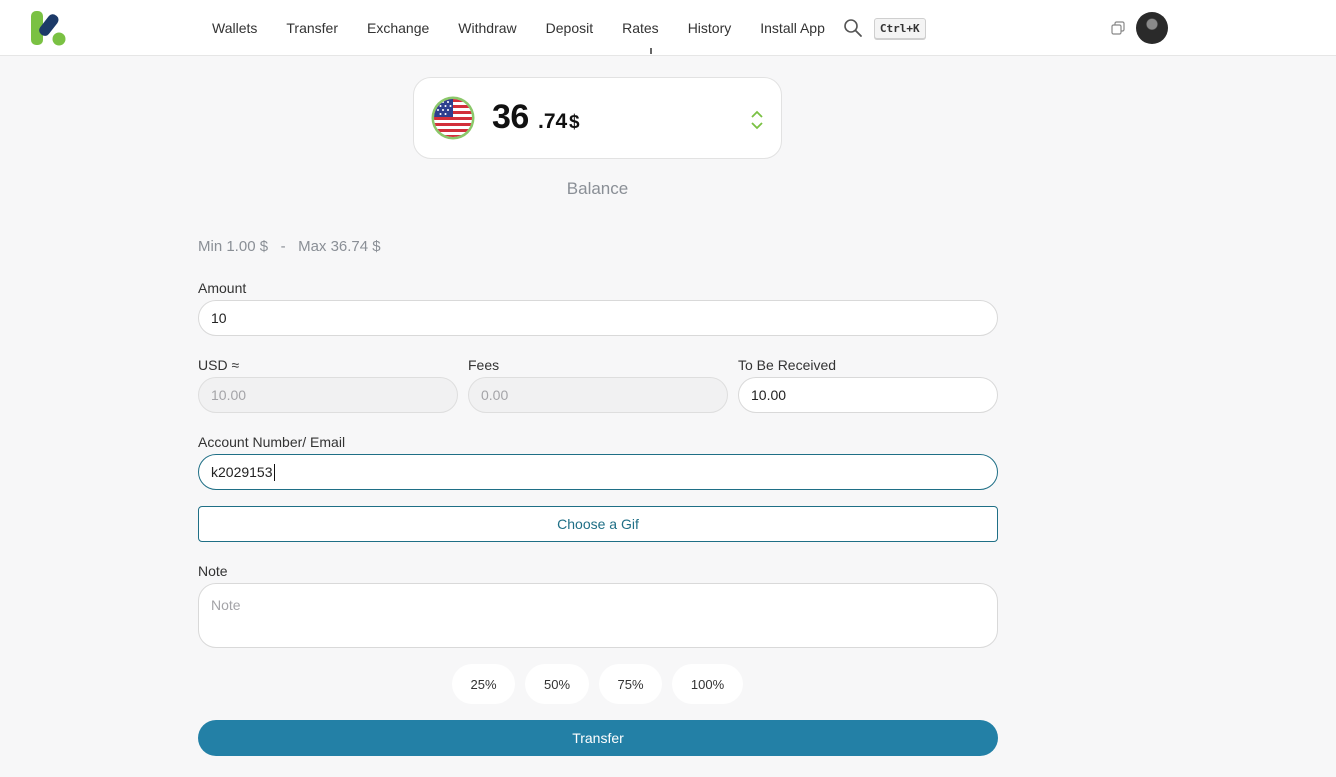  I want to click on amount-input: 10, so click(598, 318).